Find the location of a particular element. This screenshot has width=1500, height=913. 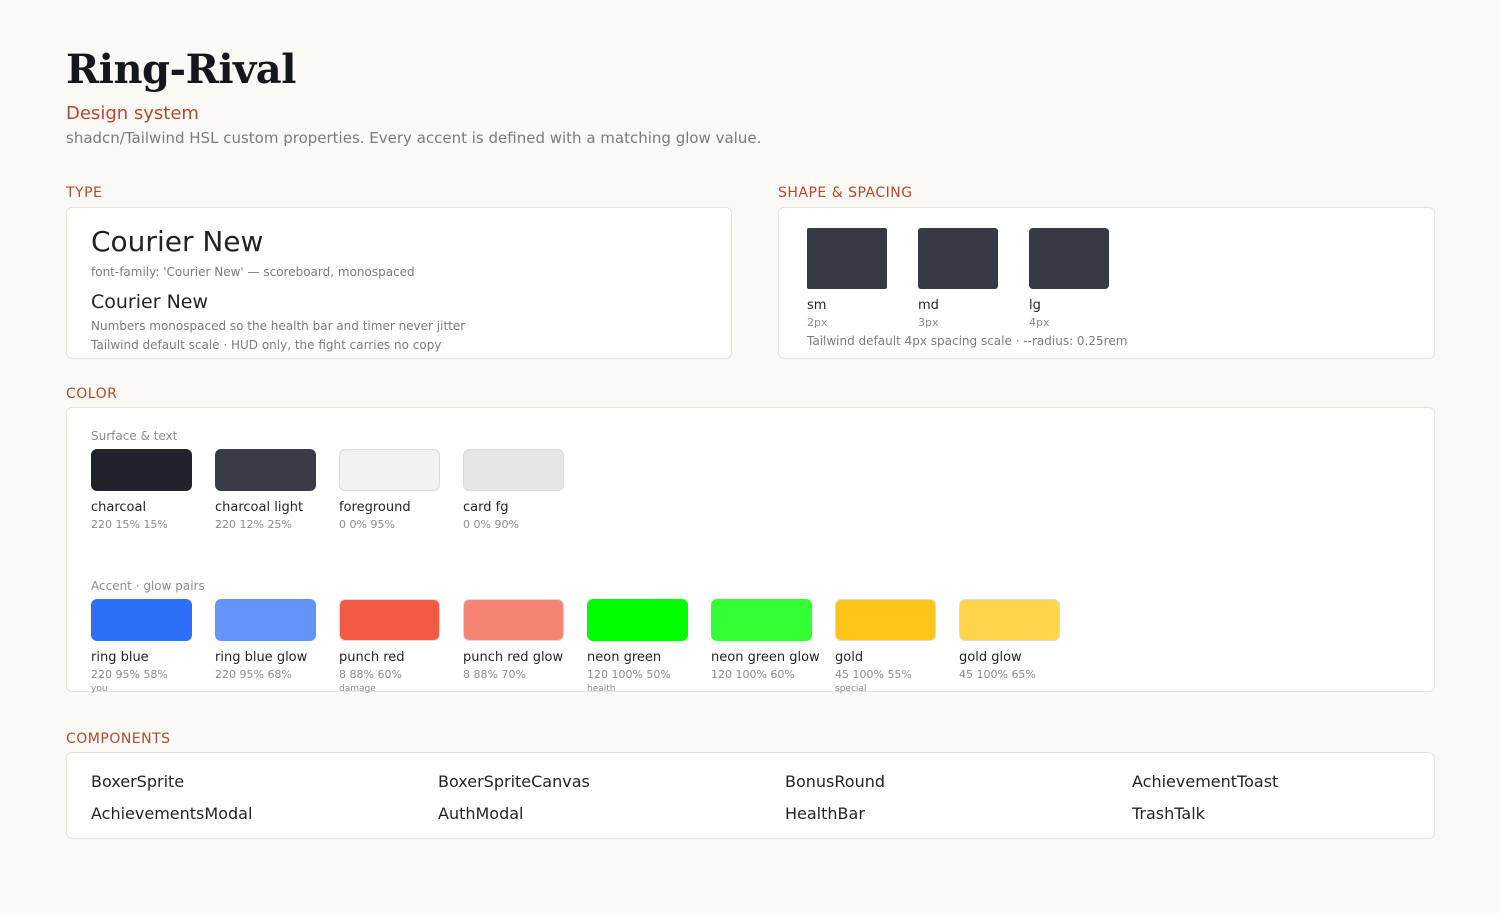

swatch-hsl: 220 12% 25% is located at coordinates (253, 524).